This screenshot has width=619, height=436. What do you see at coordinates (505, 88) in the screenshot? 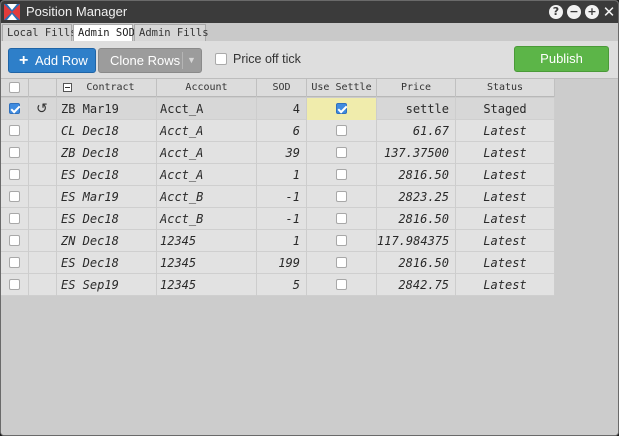
I see `header-status: Status` at bounding box center [505, 88].